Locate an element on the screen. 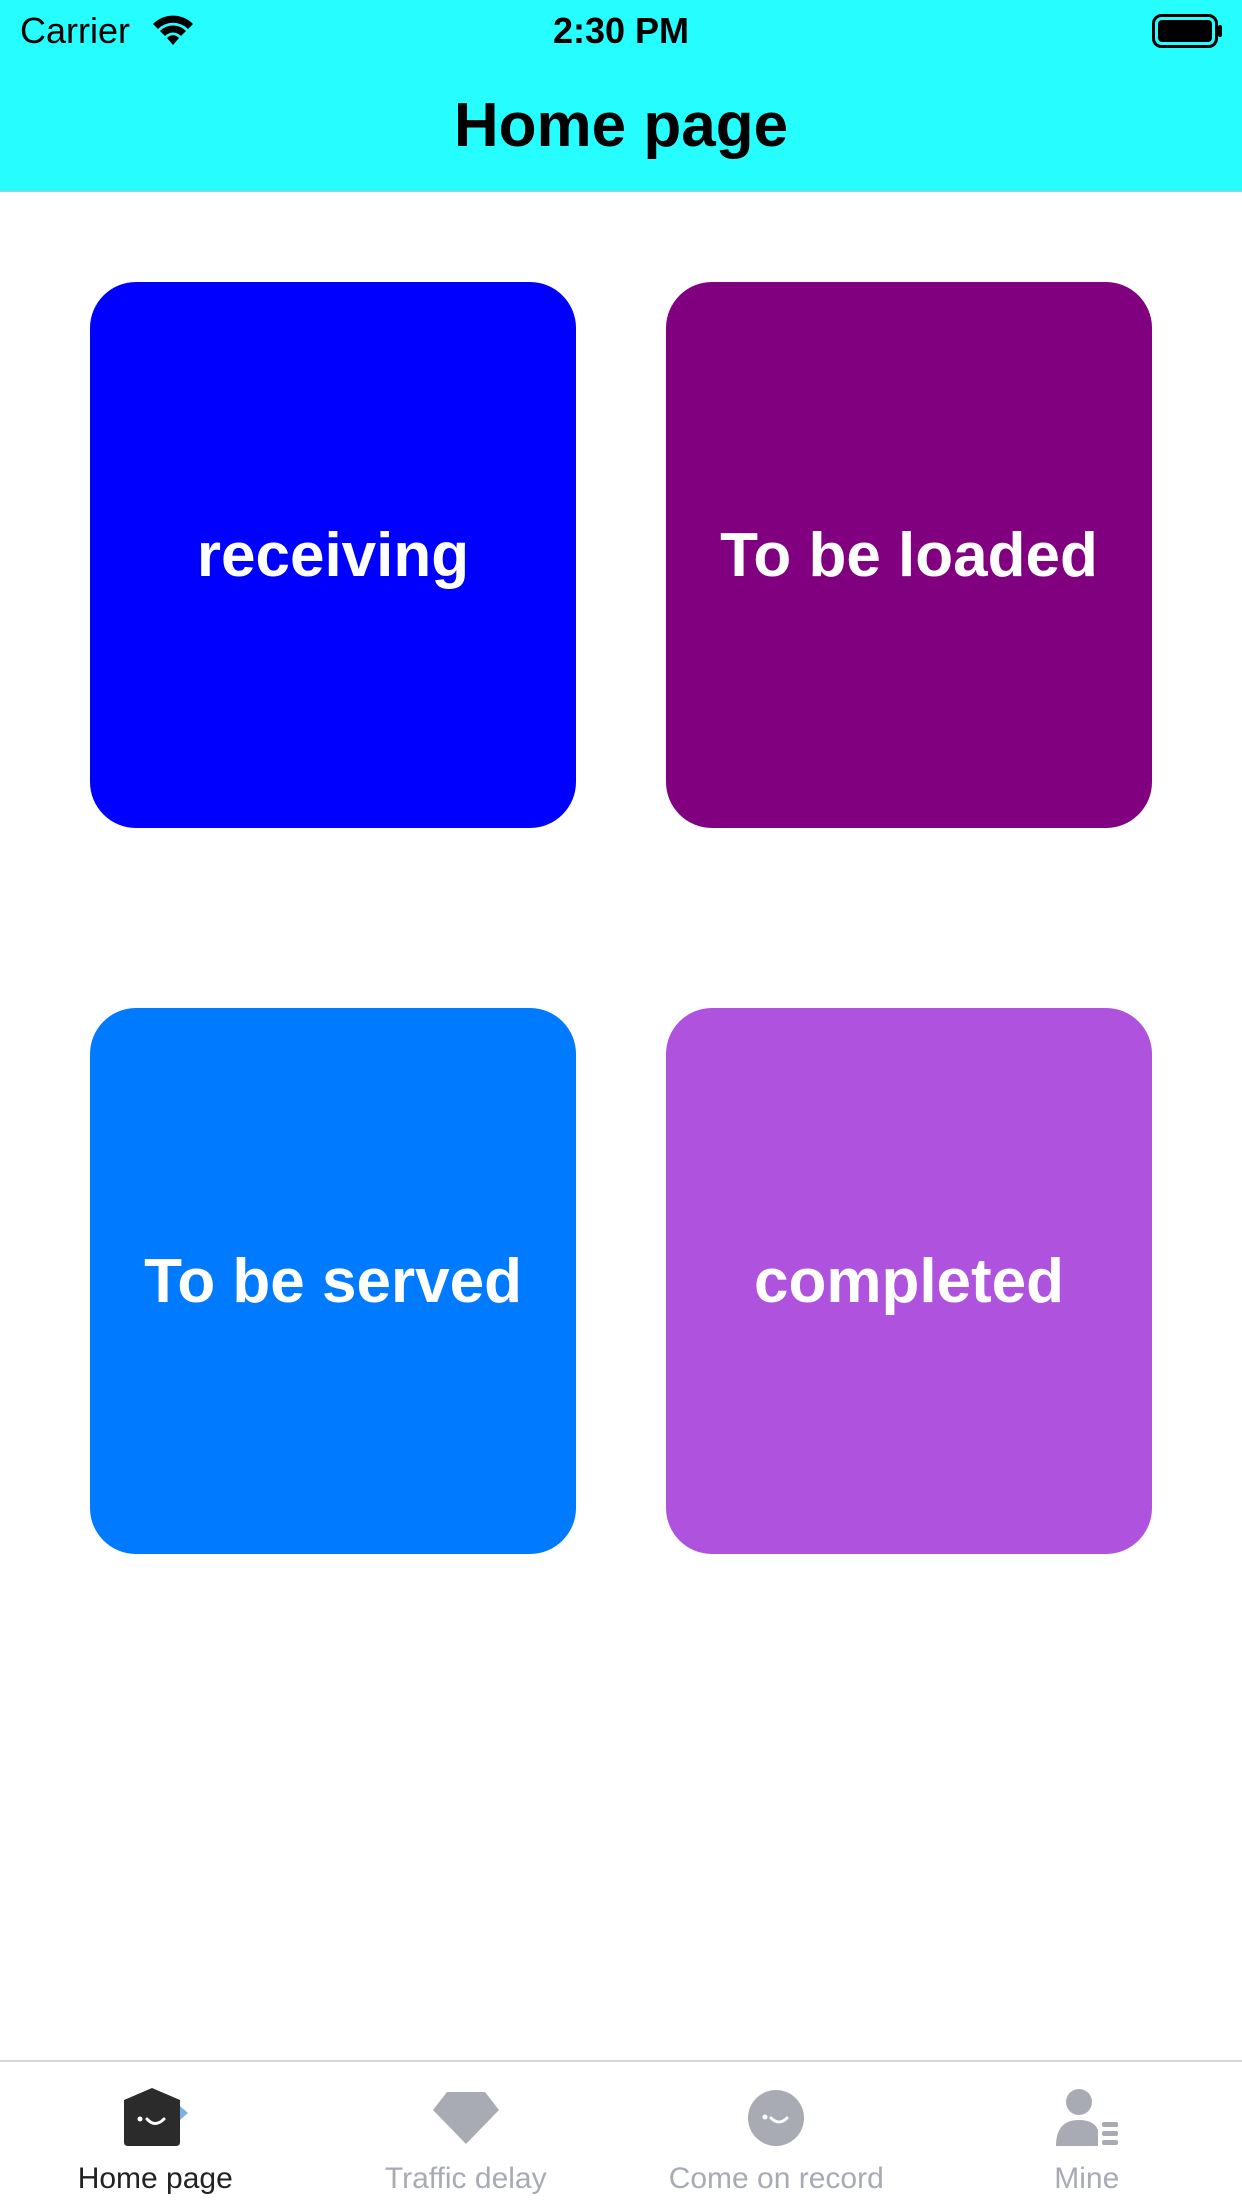 The width and height of the screenshot is (1242, 2208). tile-completed: completed is located at coordinates (909, 1281).